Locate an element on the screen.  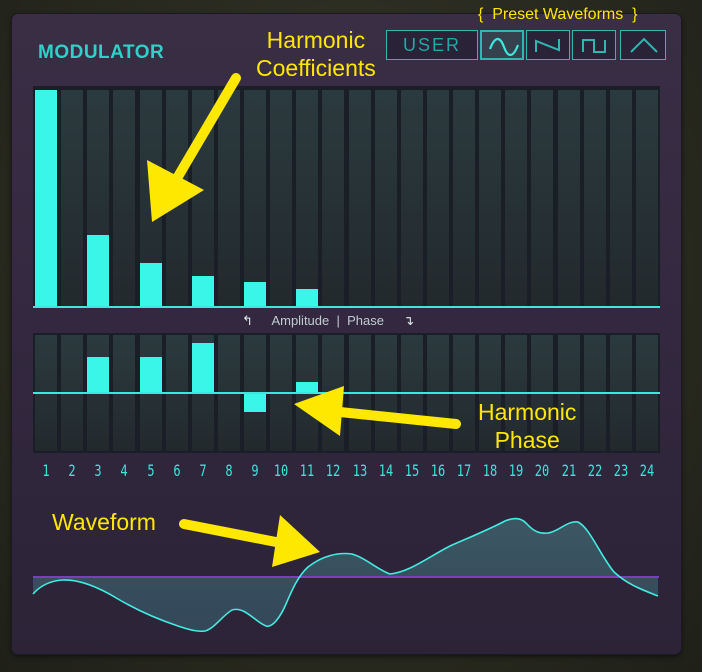
phase-arrow is located at coordinates (377, 411).